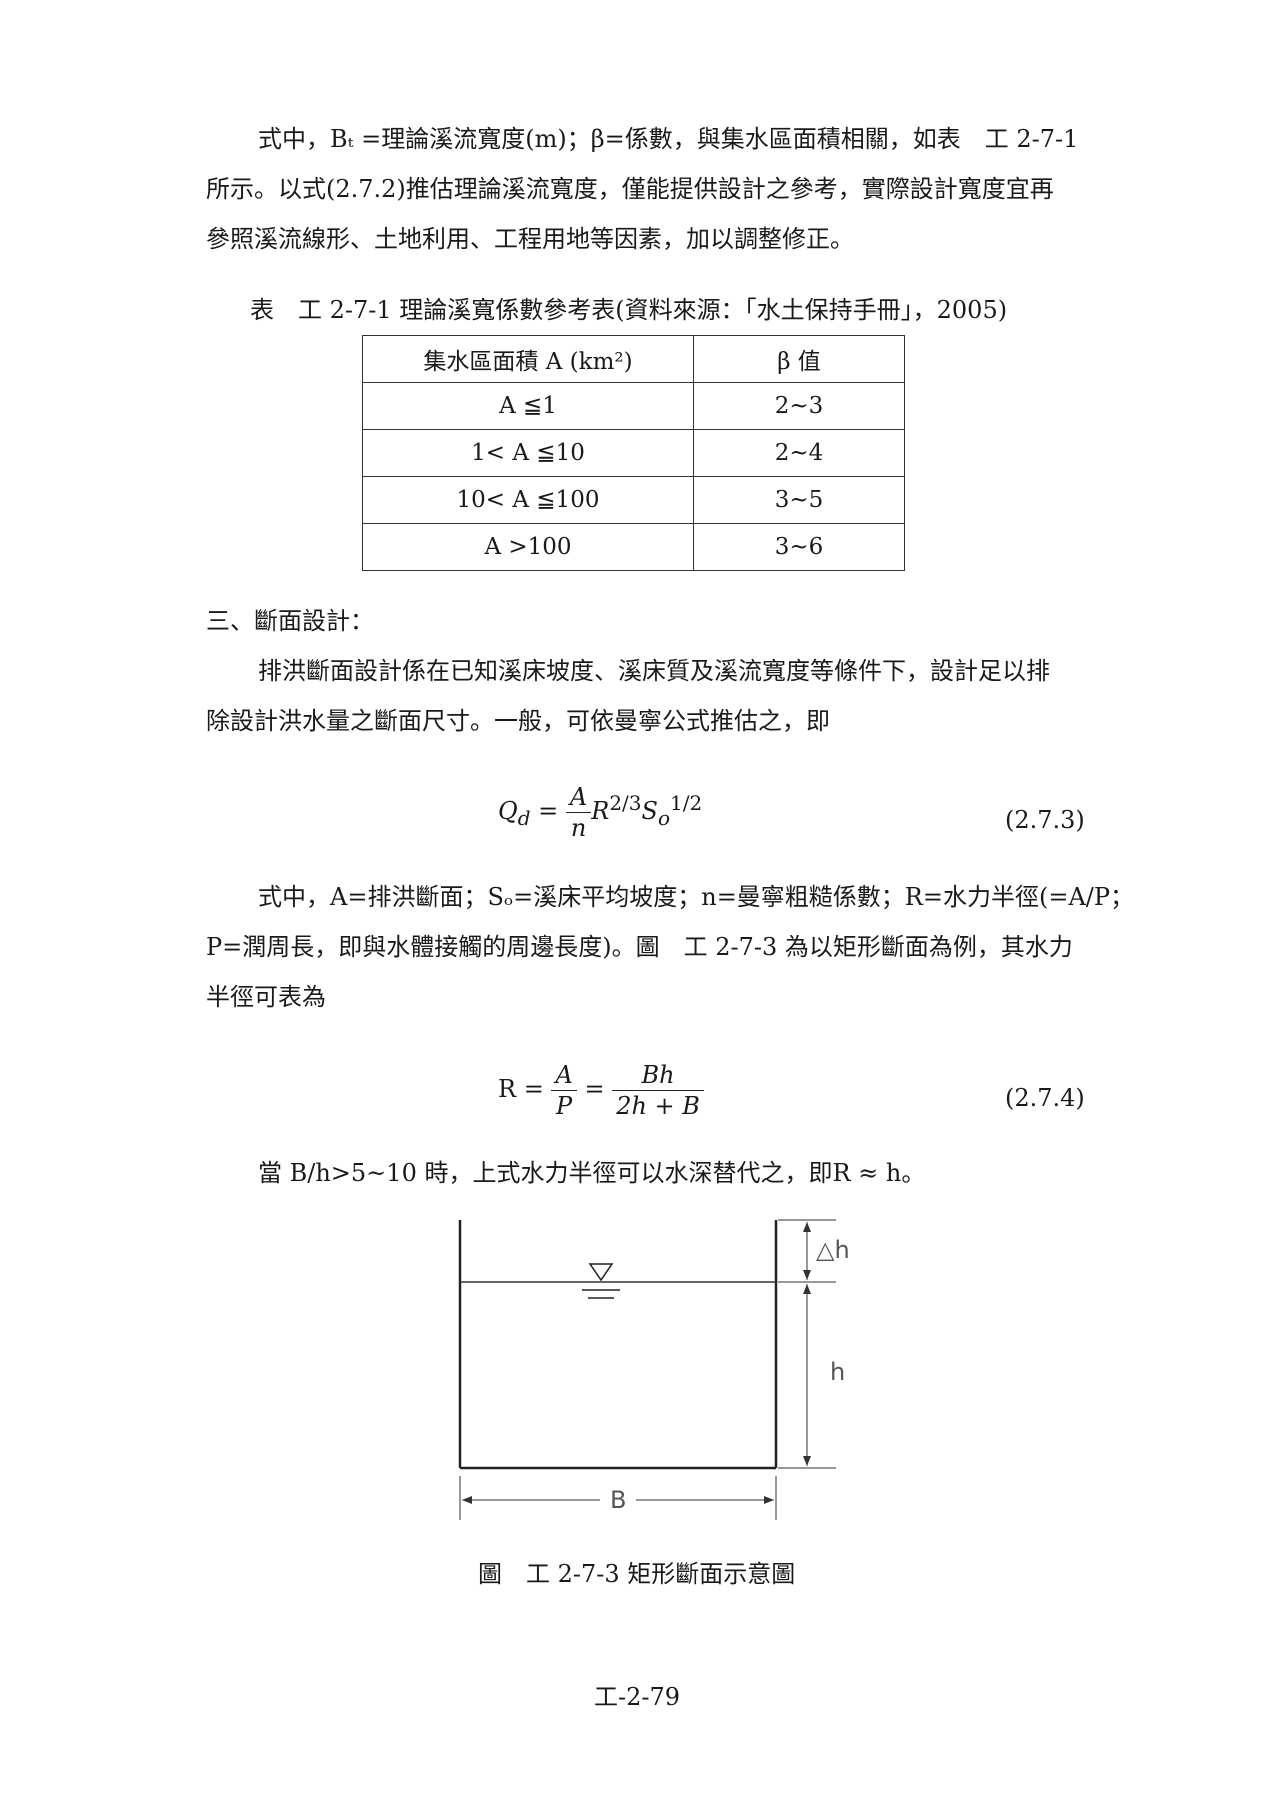  I want to click on table-row: A ≦1 2~3, so click(633, 406).